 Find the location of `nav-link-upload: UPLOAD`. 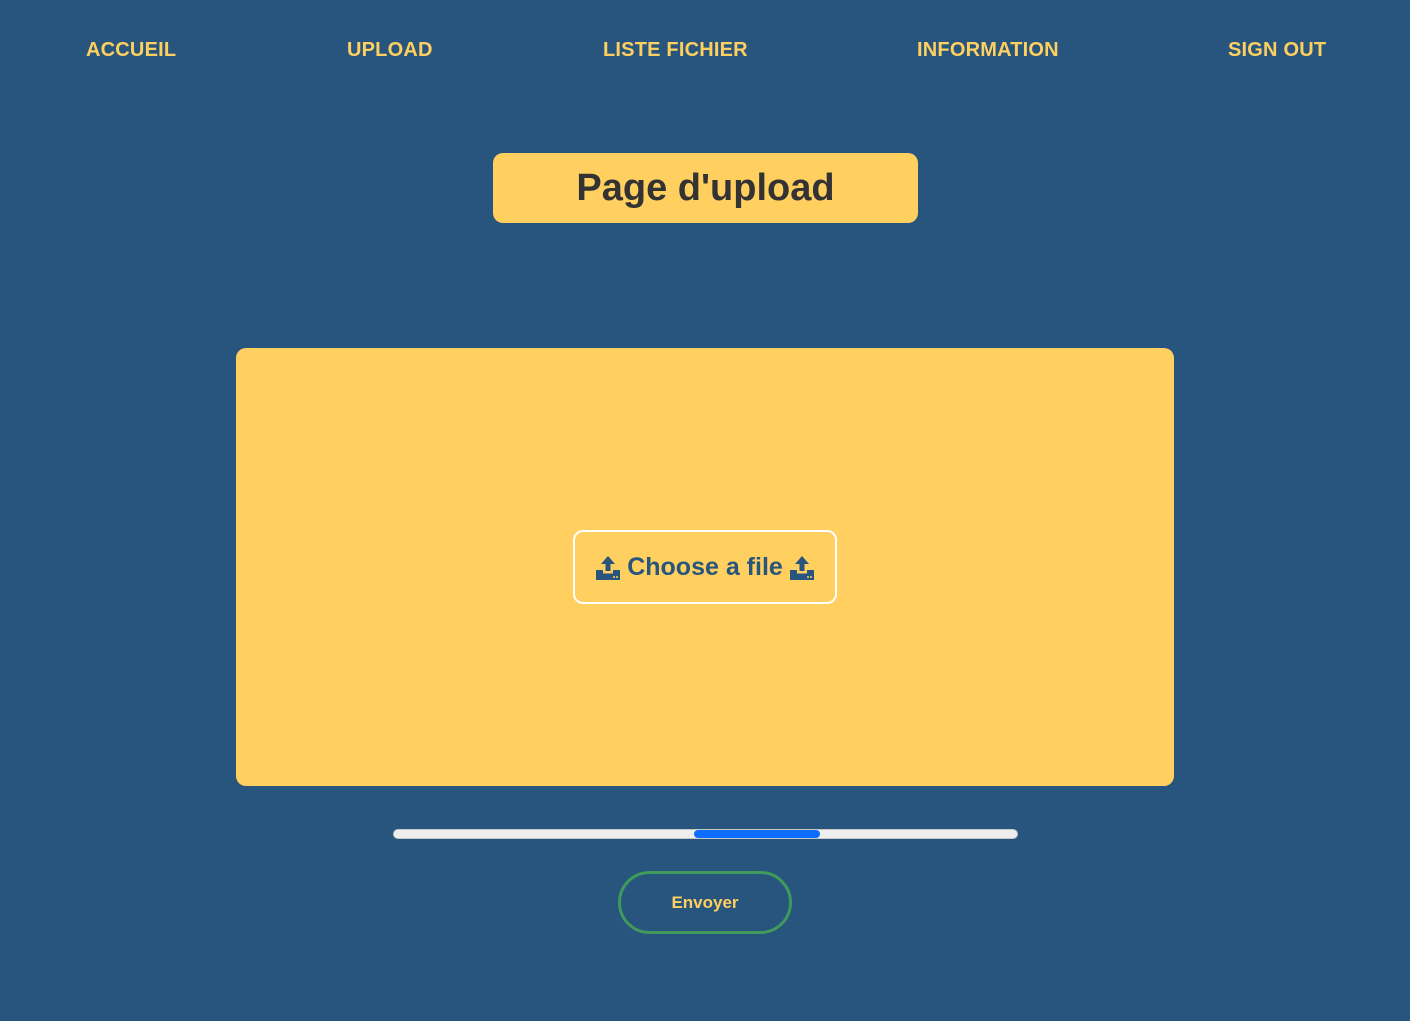

nav-link-upload: UPLOAD is located at coordinates (390, 50).